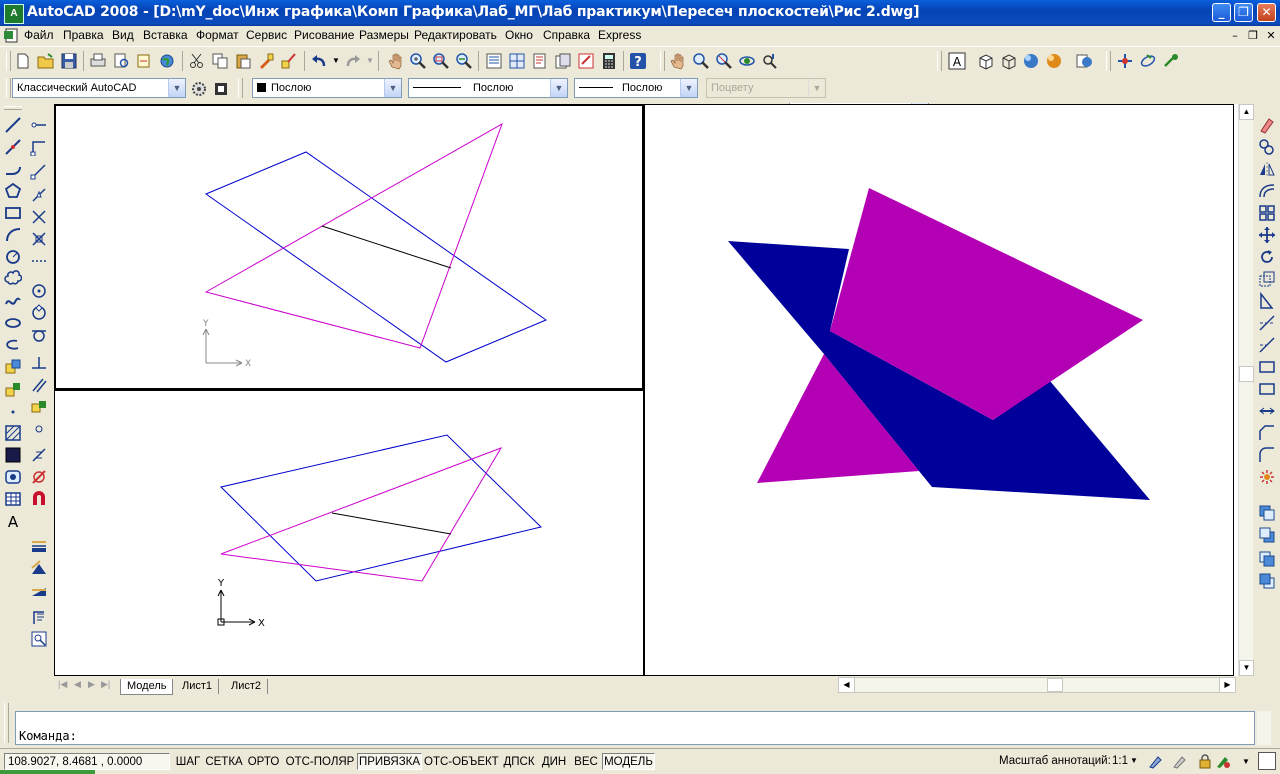  I want to click on menu-modify: Редактировать, so click(455, 35).